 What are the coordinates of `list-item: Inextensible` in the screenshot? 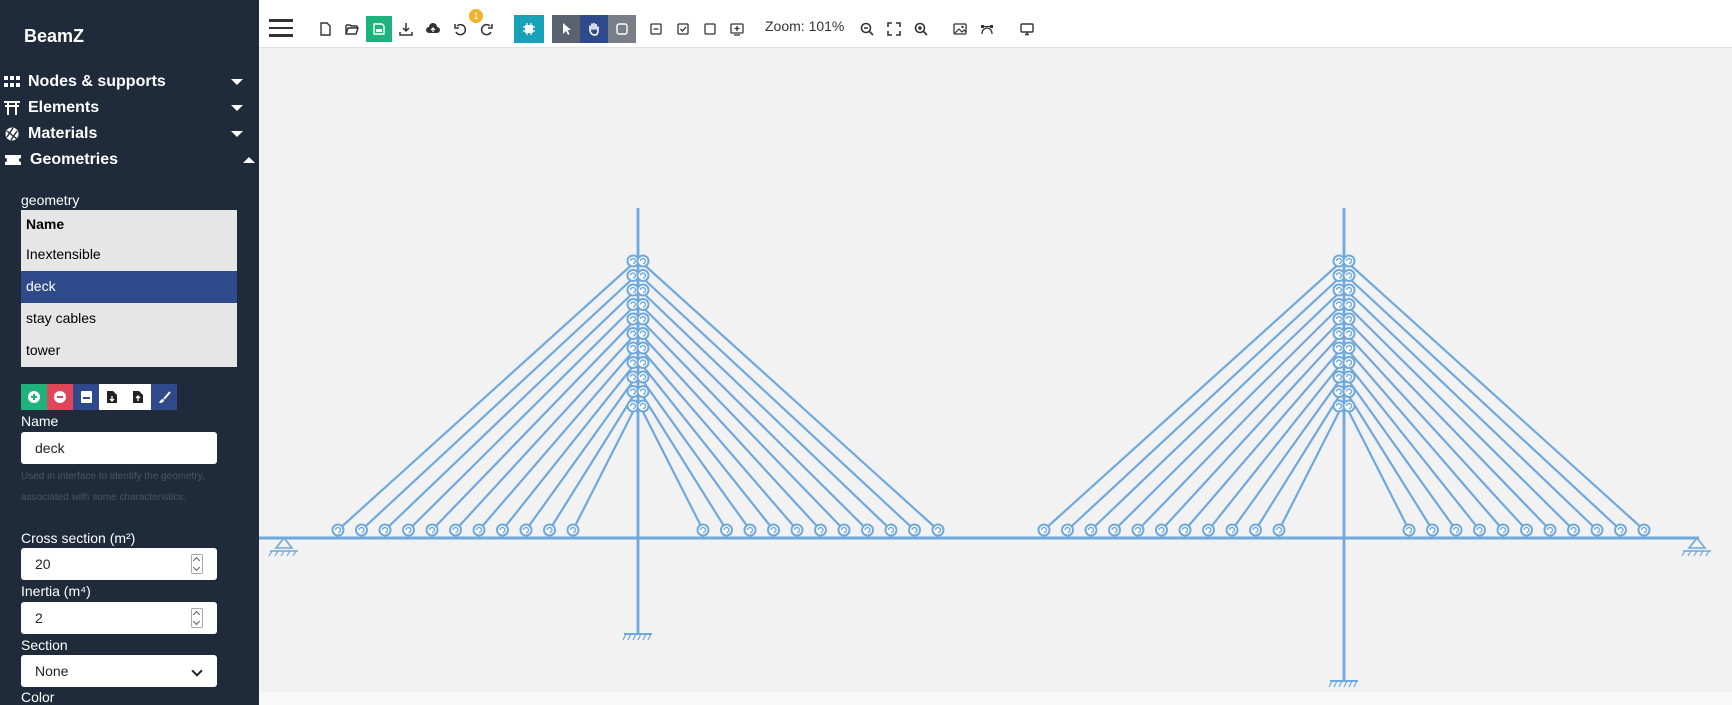 It's located at (129, 255).